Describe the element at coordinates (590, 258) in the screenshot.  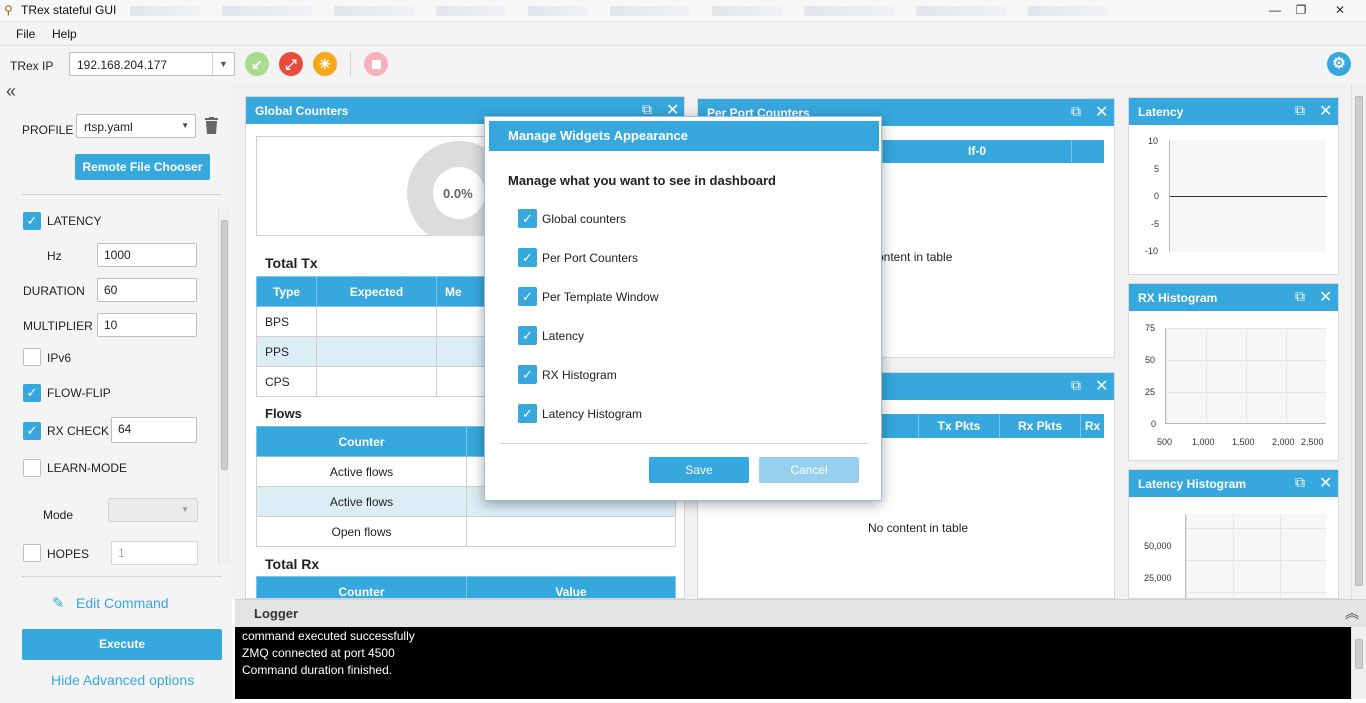
I see `option-label: Per Port Counters` at that location.